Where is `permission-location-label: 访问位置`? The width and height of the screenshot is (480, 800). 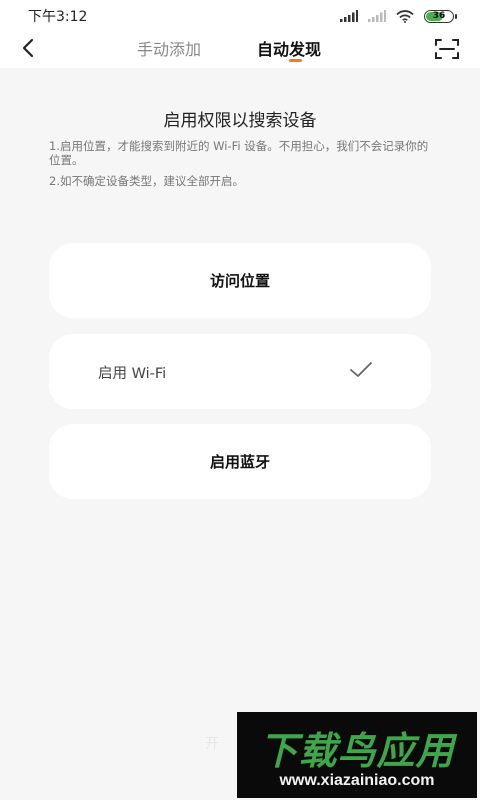 permission-location-label: 访问位置 is located at coordinates (239, 281).